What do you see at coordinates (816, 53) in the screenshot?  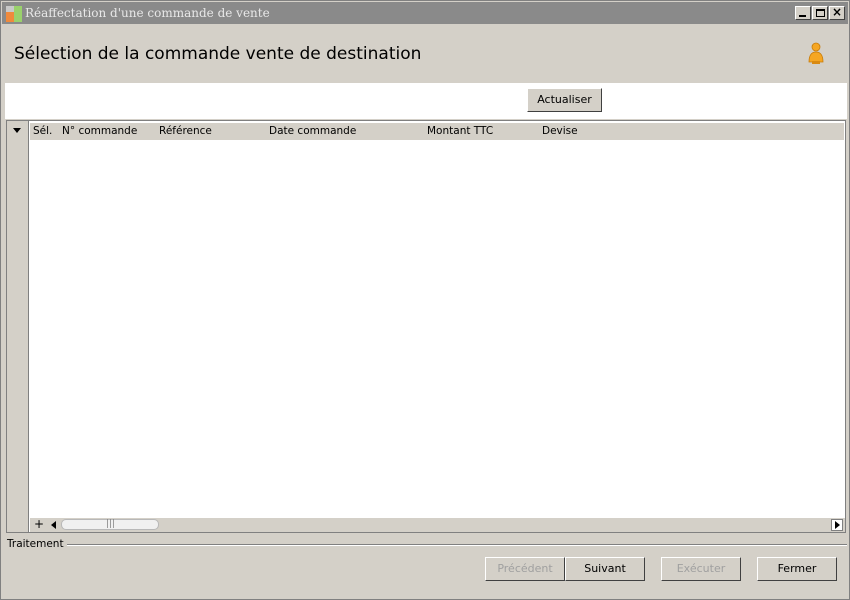 I see `user-icon` at bounding box center [816, 53].